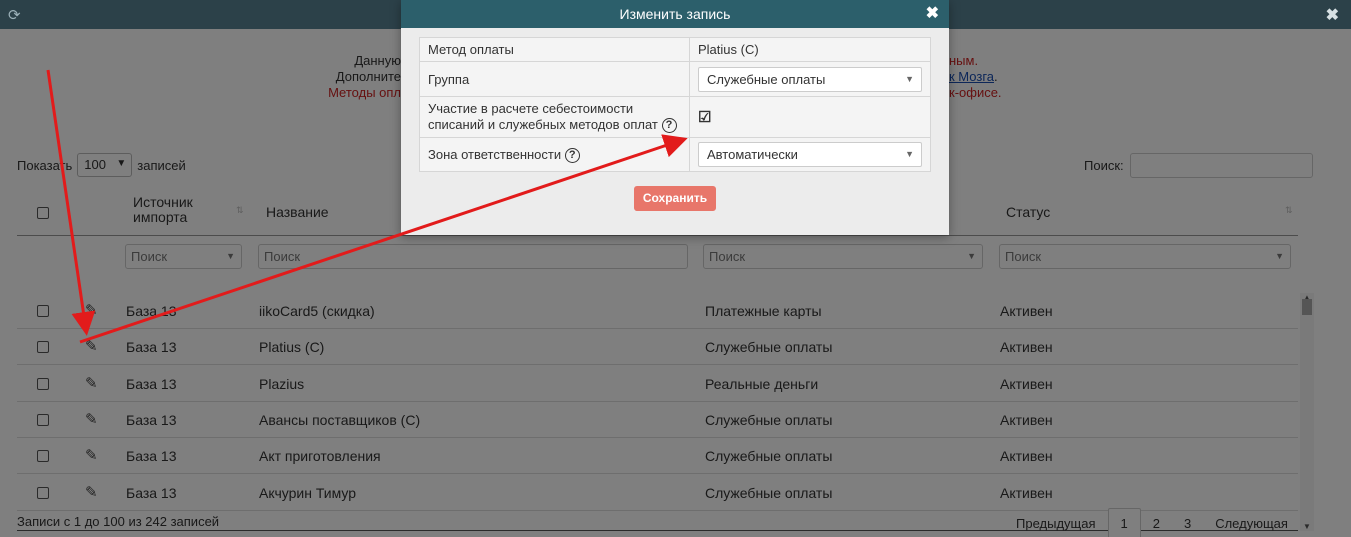  I want to click on label-line: списаний и служебных методов оплат ?, so click(554, 125).